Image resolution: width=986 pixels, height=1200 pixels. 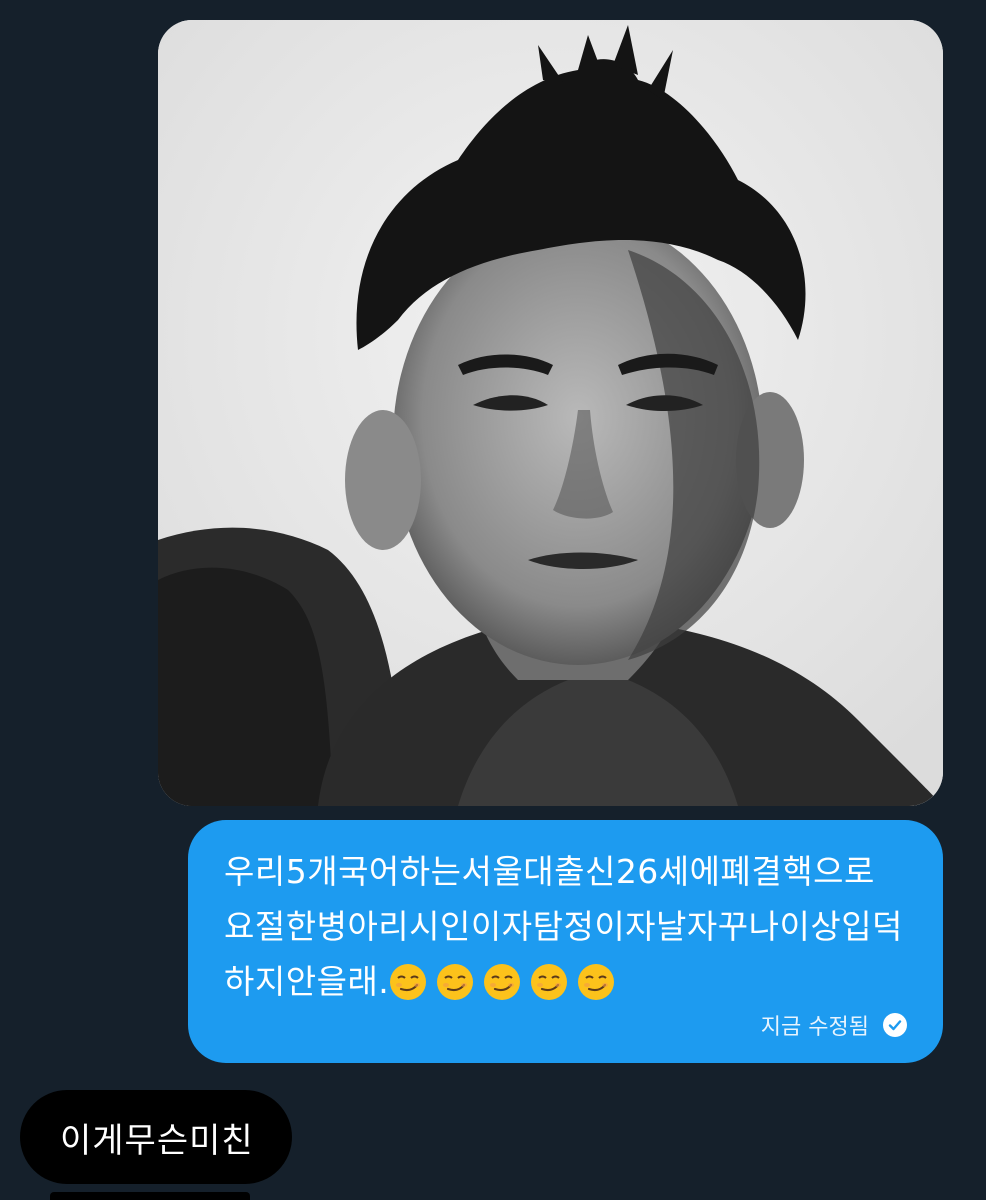 I want to click on emoji-group, so click(x=506, y=983).